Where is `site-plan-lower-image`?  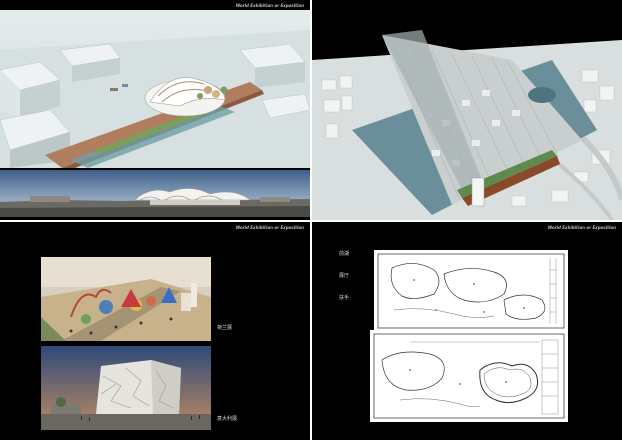 site-plan-lower-image is located at coordinates (469, 376).